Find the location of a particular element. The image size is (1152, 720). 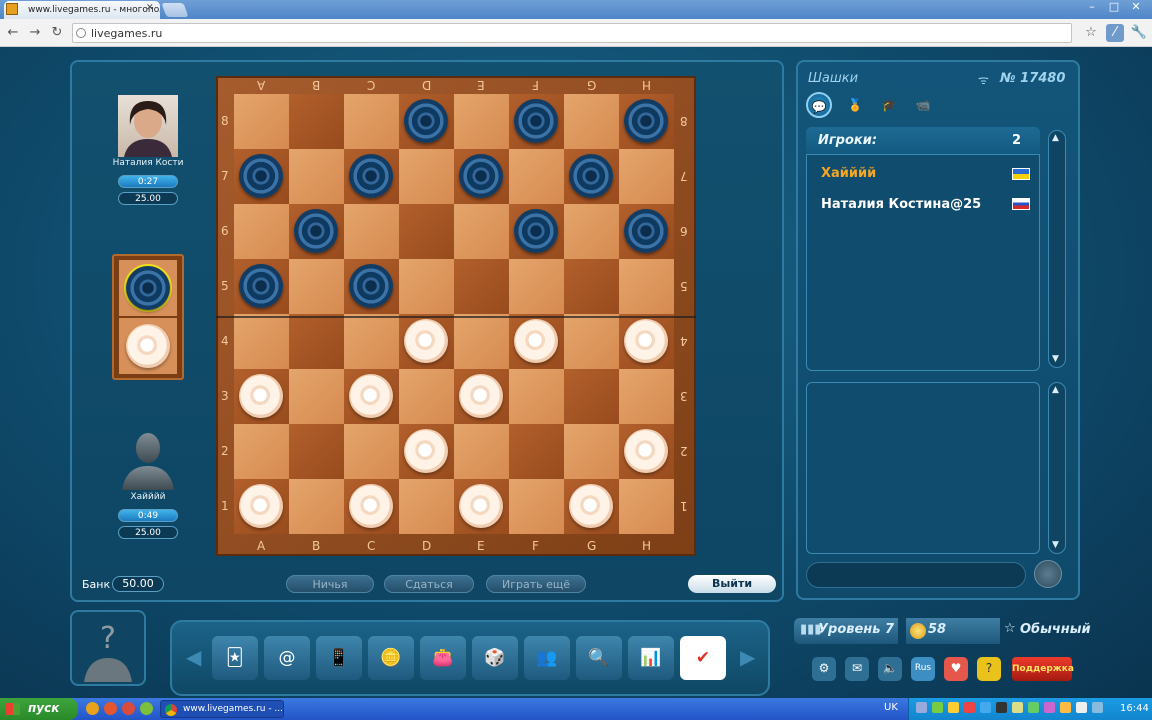

phone-1000-icon: 📱 is located at coordinates (339, 658).